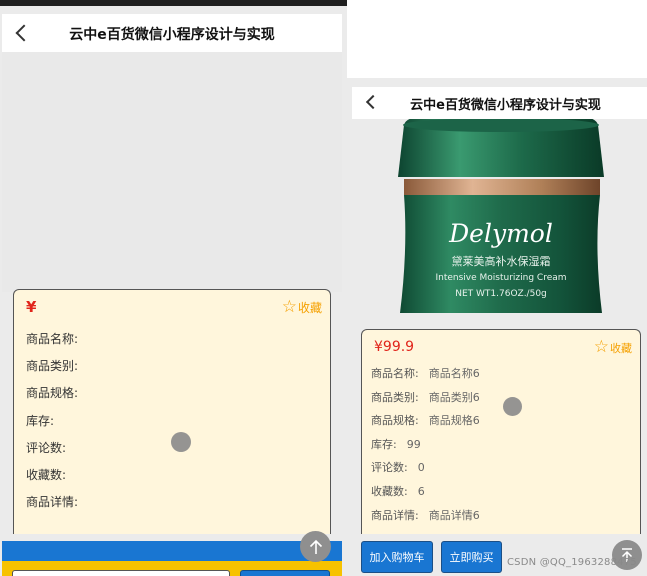 The width and height of the screenshot is (647, 576). What do you see at coordinates (285, 573) in the screenshot?
I see `bottom-blue-button` at bounding box center [285, 573].